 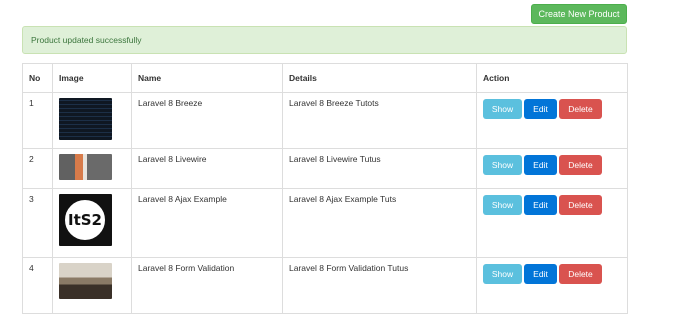 What do you see at coordinates (37, 78) in the screenshot?
I see `column-header-no: No` at bounding box center [37, 78].